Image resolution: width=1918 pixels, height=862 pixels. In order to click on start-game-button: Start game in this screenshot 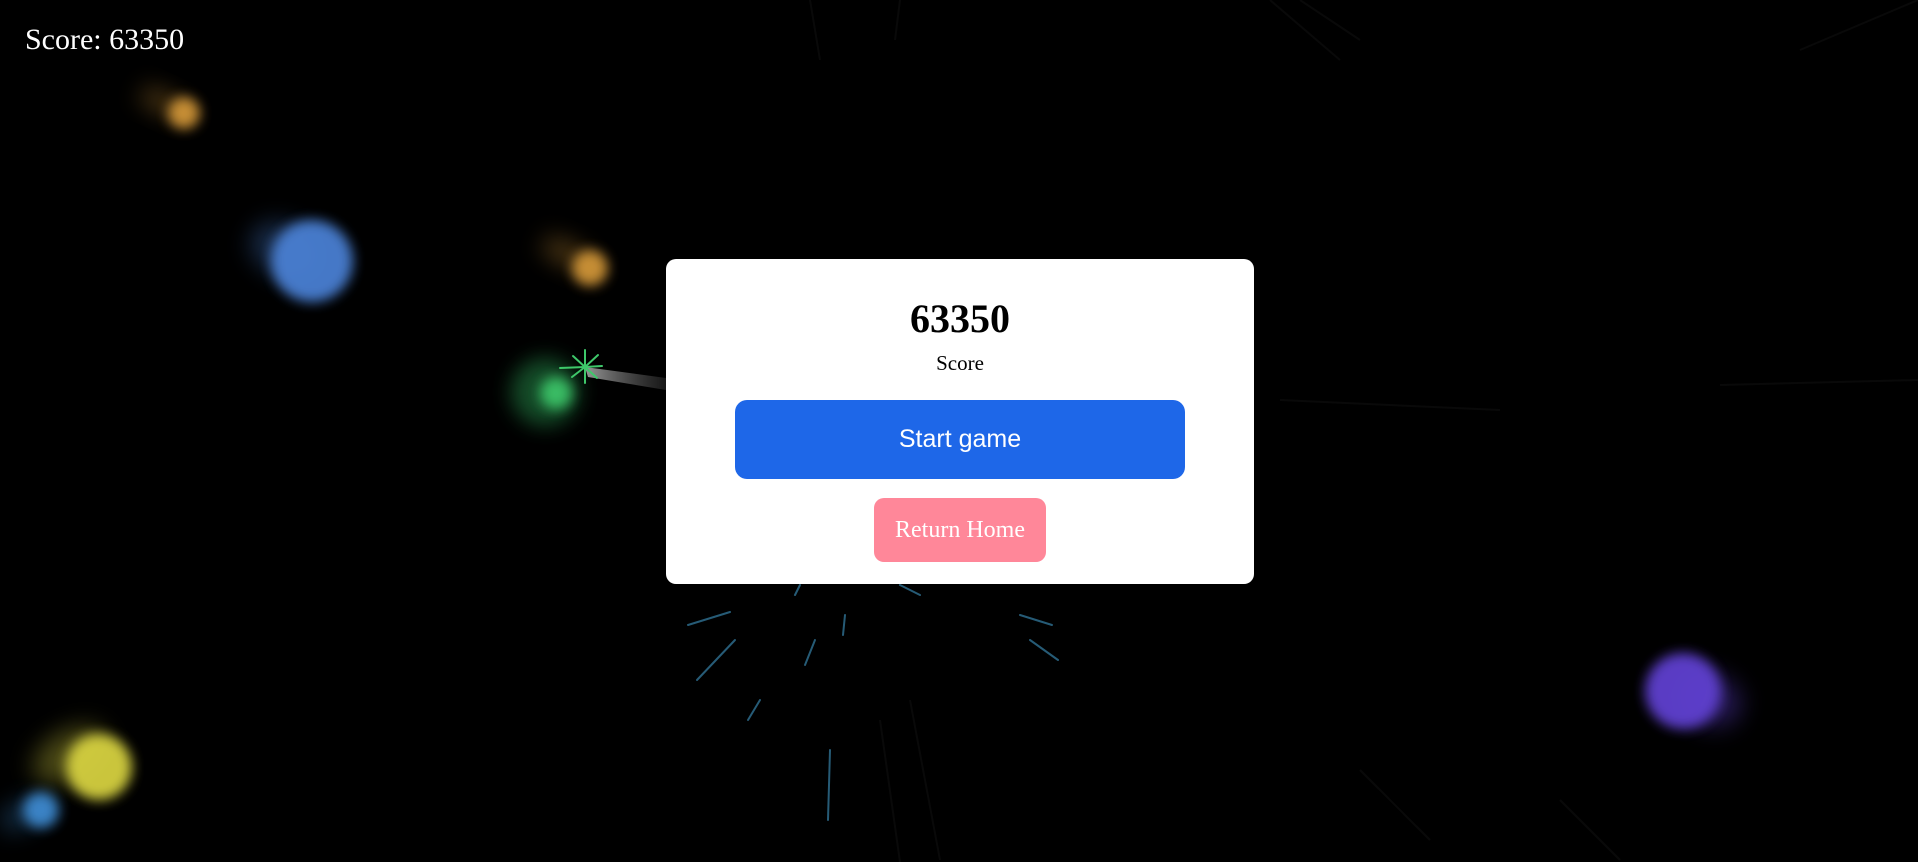, I will do `click(960, 439)`.